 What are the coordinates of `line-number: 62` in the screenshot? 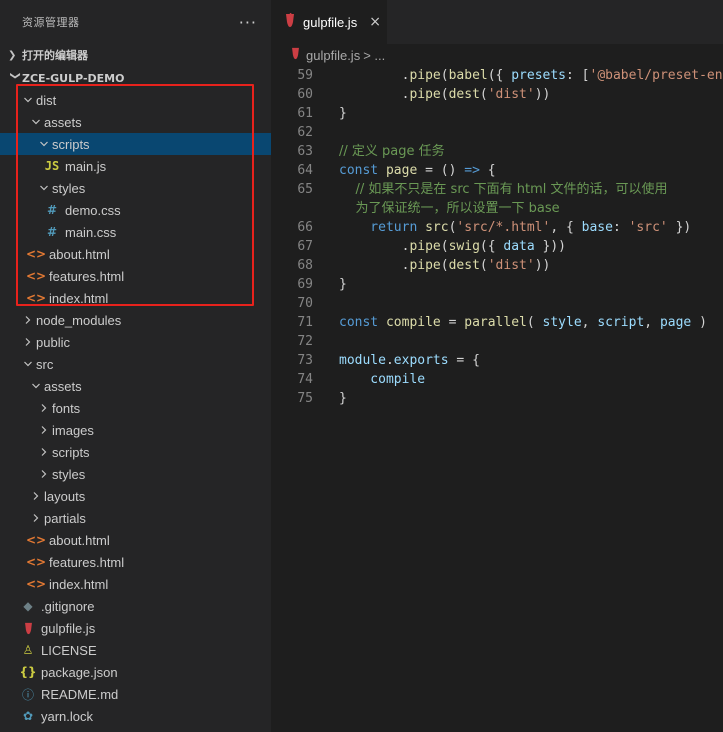 It's located at (305, 132).